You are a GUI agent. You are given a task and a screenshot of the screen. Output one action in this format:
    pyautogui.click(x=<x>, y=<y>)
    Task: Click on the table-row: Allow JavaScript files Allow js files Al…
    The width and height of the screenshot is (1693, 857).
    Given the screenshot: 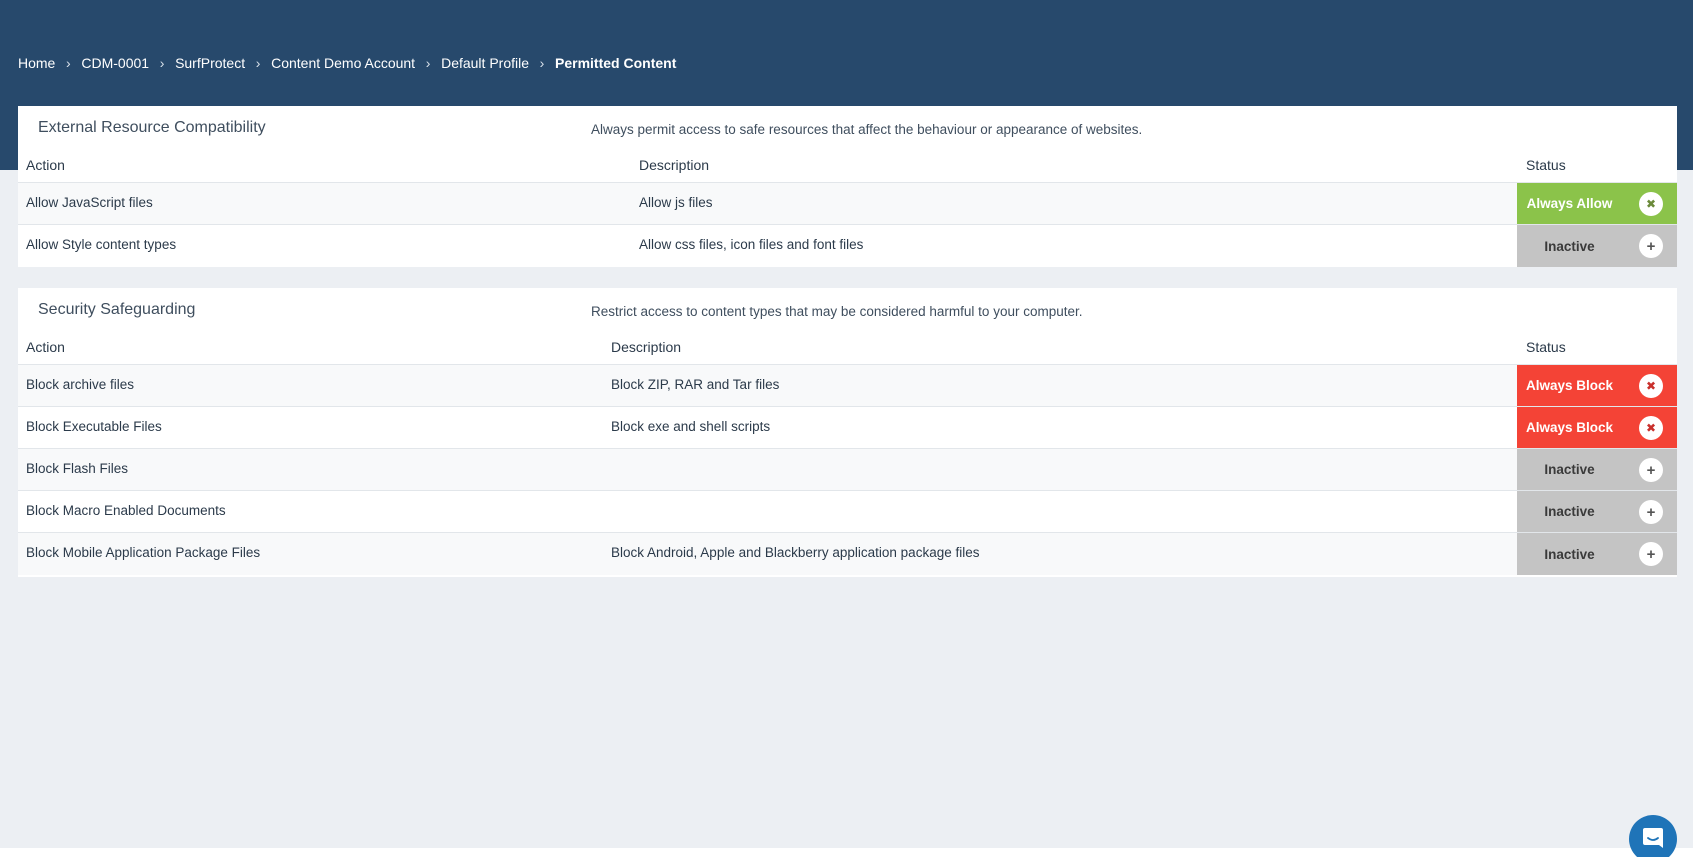 What is the action you would take?
    pyautogui.click(x=847, y=204)
    